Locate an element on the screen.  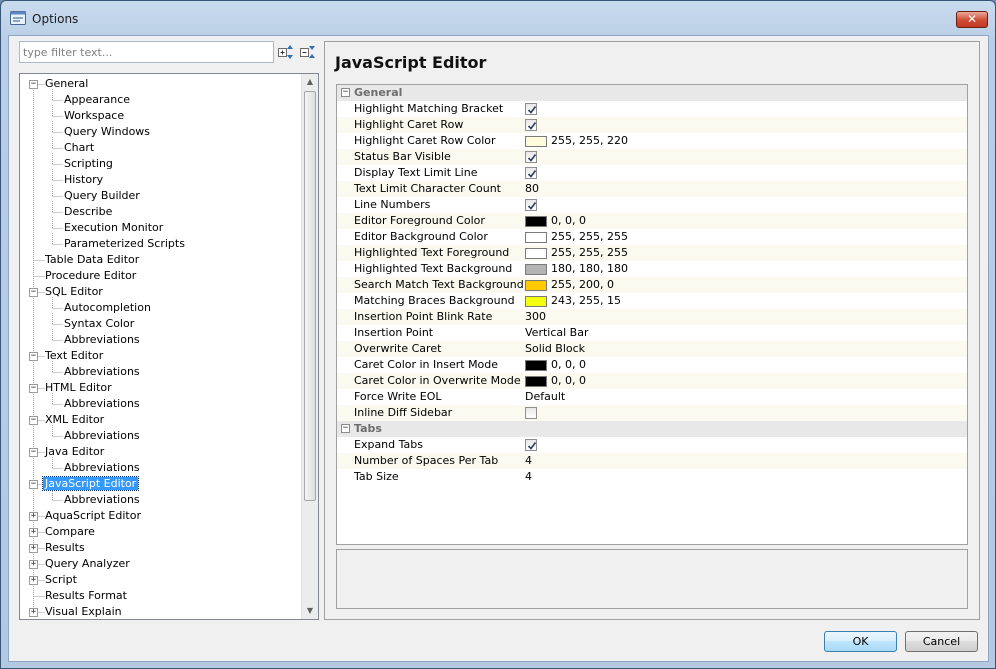
tree-item: Query Builder is located at coordinates (102, 196).